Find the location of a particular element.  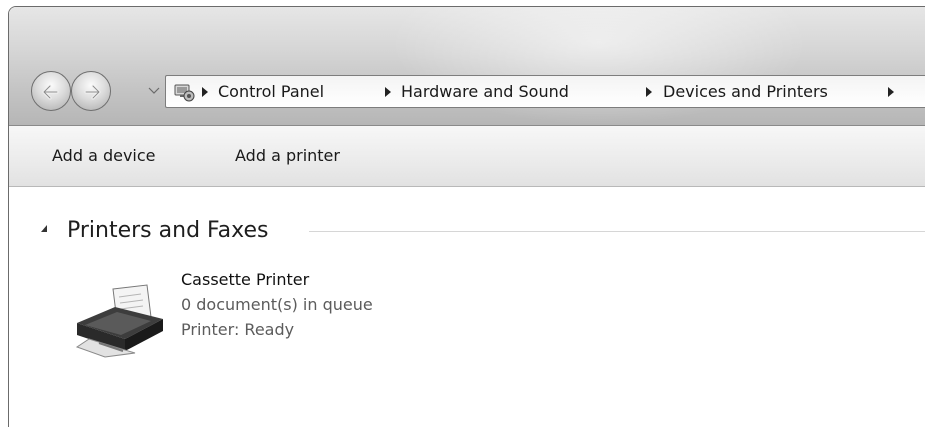

breadcrumb-devices-and-printers: Devices and Printers is located at coordinates (745, 91).